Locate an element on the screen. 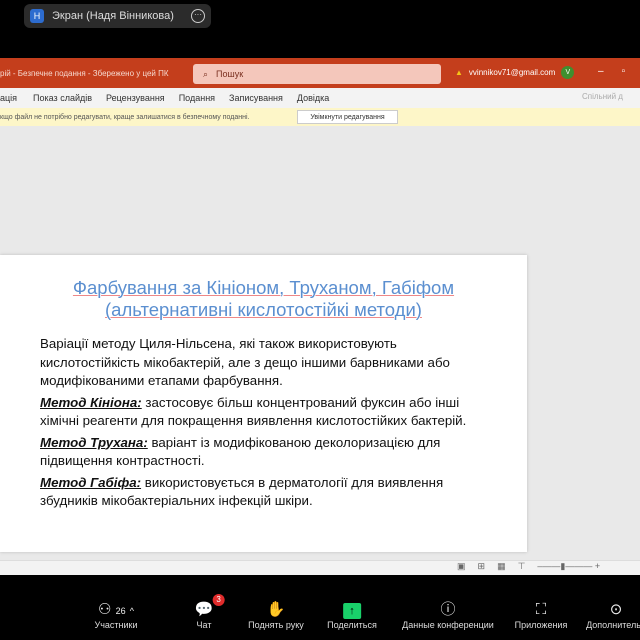 This screenshot has width=640, height=640. search-input: ⌕ Пошук is located at coordinates (317, 74).